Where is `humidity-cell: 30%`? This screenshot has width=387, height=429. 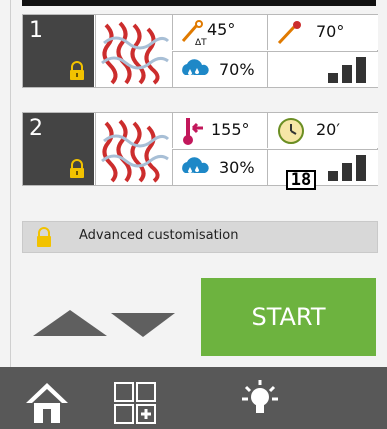
humidity-cell: 30% is located at coordinates (219, 167).